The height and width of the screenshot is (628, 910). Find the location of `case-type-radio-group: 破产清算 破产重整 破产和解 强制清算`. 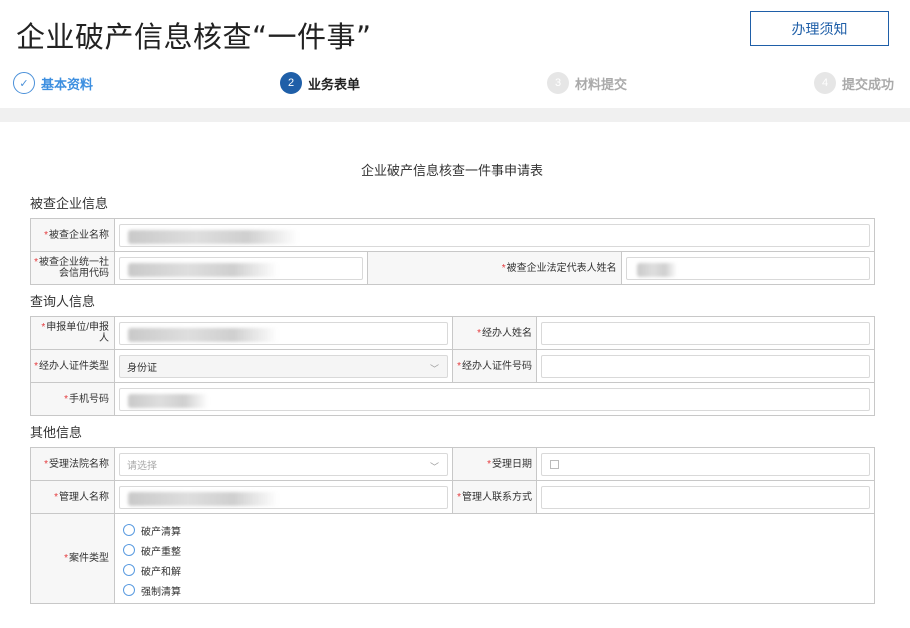

case-type-radio-group: 破产清算 破产重整 破产和解 强制清算 is located at coordinates (494, 557).